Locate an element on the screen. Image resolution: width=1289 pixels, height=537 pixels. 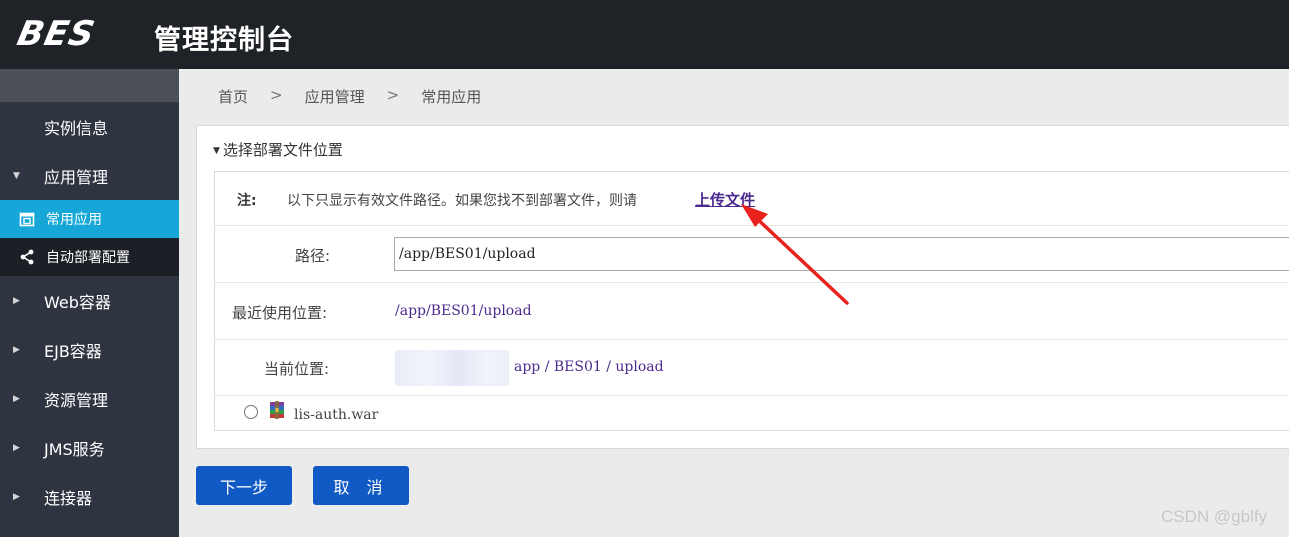
sidebar-item-label: Web容器 is located at coordinates (77, 302).